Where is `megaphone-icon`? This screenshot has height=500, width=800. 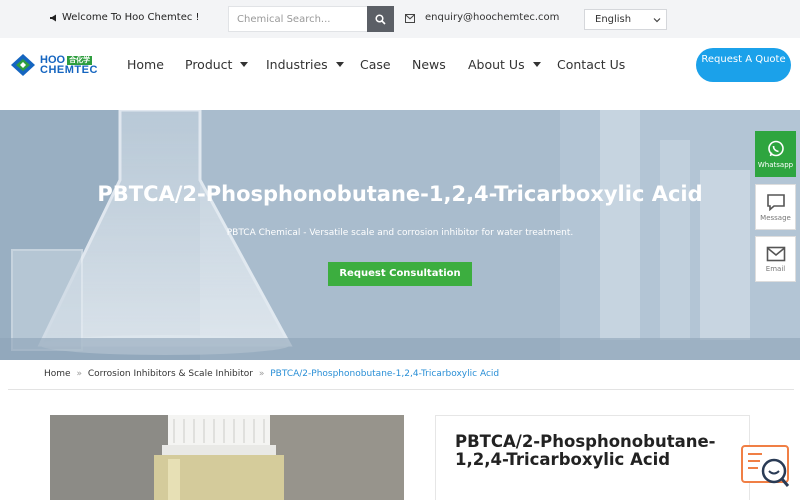 megaphone-icon is located at coordinates (53, 17).